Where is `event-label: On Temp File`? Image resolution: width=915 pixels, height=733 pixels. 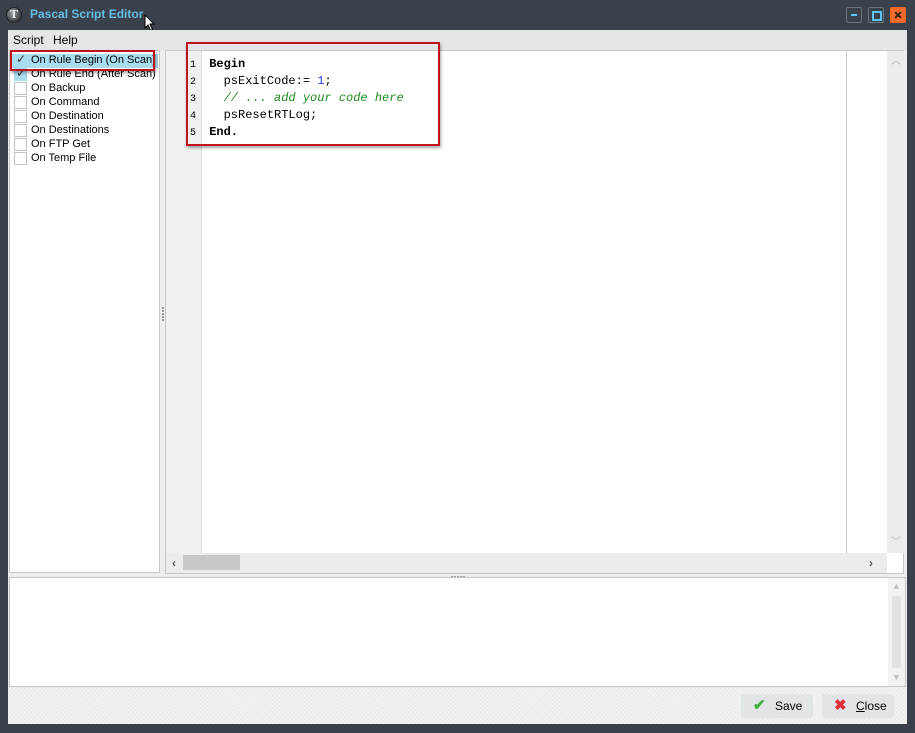 event-label: On Temp File is located at coordinates (64, 158).